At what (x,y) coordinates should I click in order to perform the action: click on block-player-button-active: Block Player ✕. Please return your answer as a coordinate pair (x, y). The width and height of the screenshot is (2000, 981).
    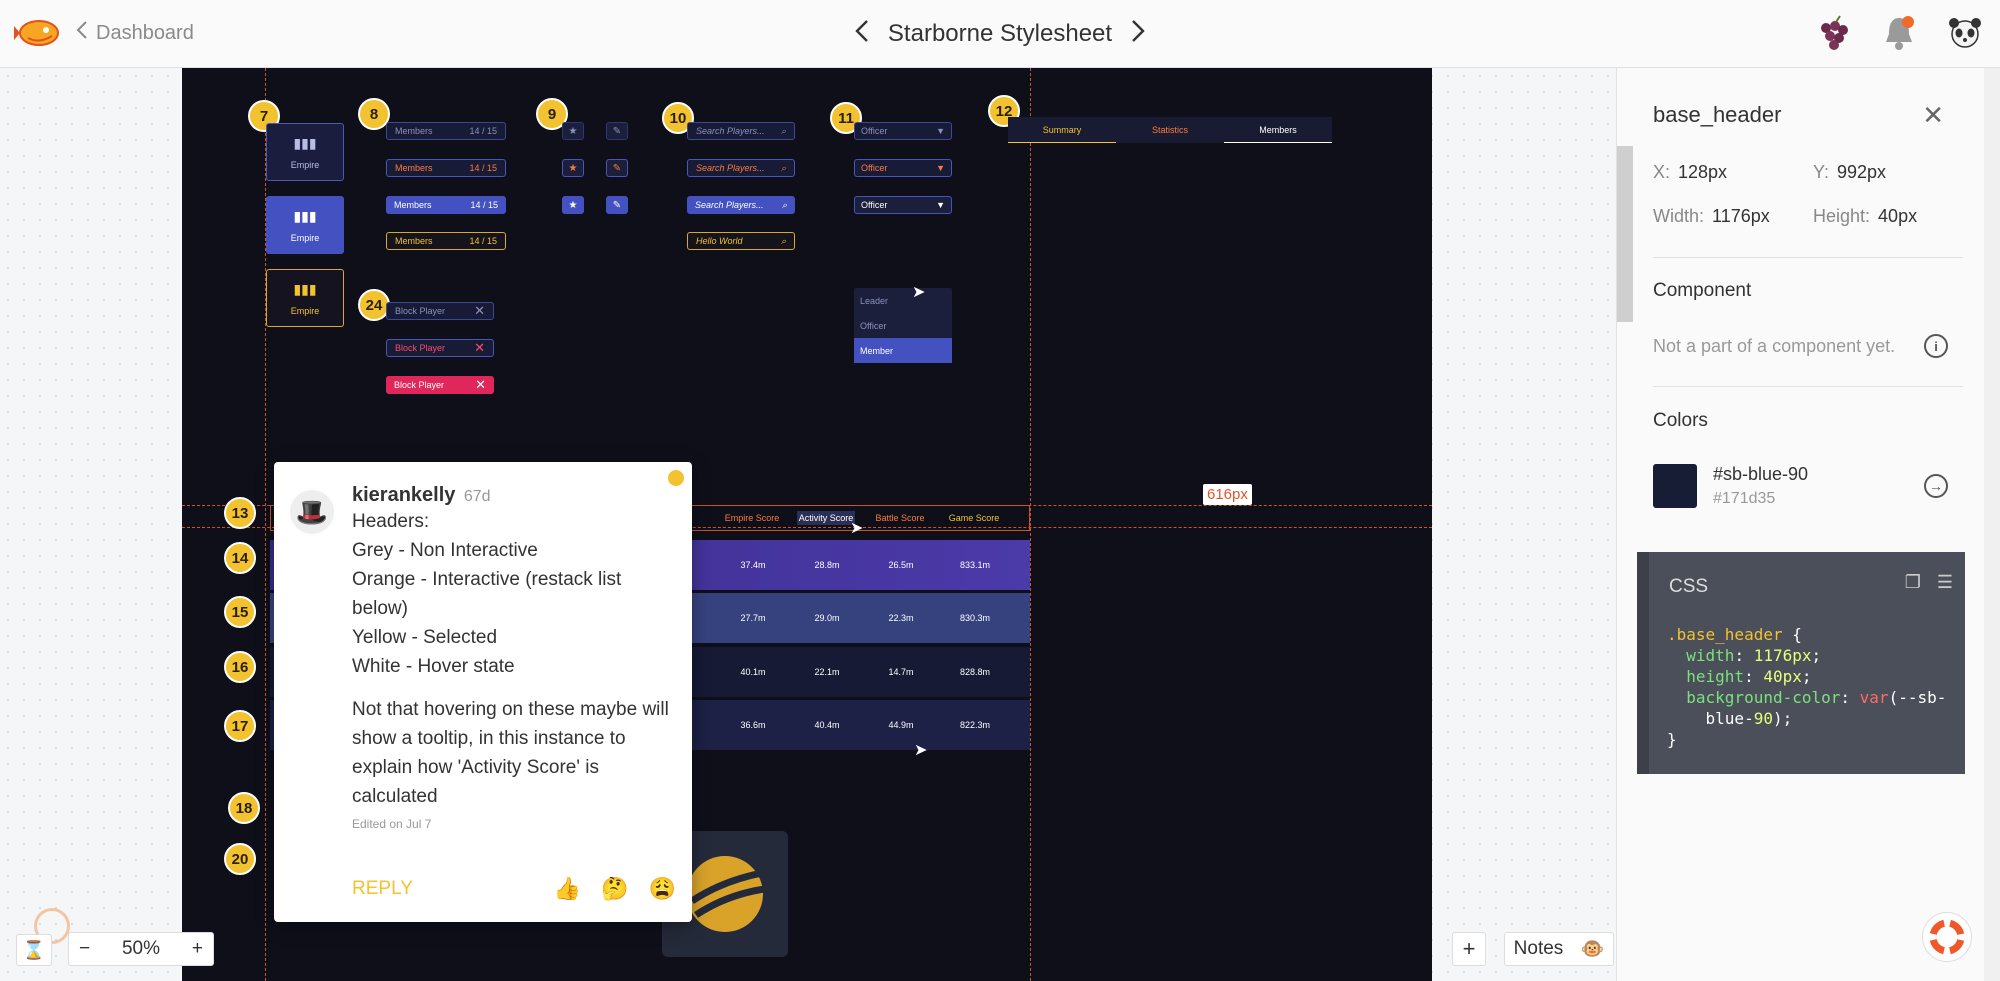
    Looking at the image, I should click on (440, 385).